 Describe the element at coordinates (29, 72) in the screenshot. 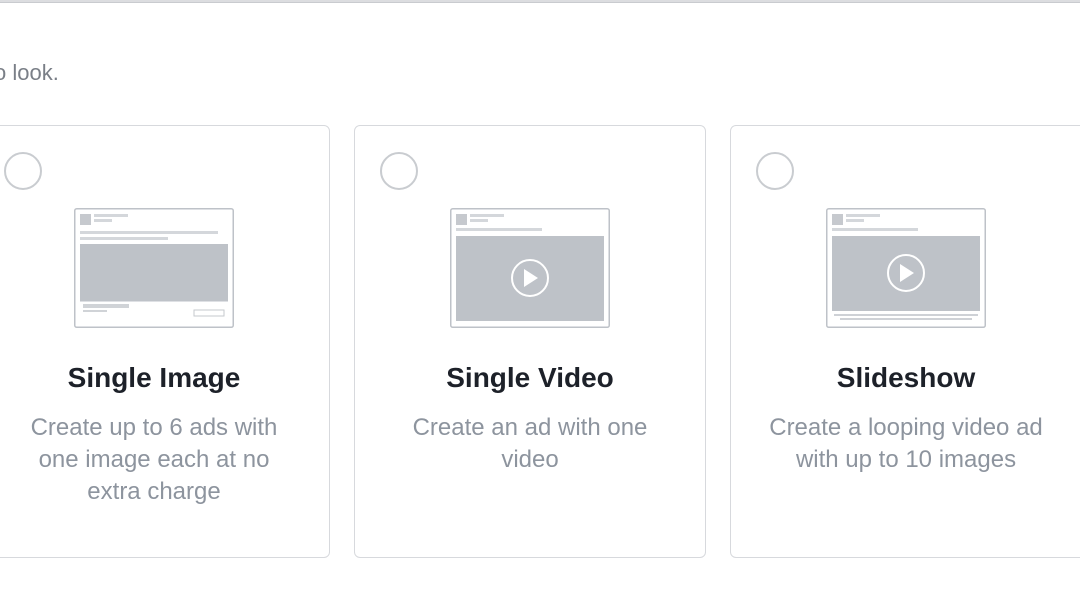

I see `intro-text: o look.` at that location.